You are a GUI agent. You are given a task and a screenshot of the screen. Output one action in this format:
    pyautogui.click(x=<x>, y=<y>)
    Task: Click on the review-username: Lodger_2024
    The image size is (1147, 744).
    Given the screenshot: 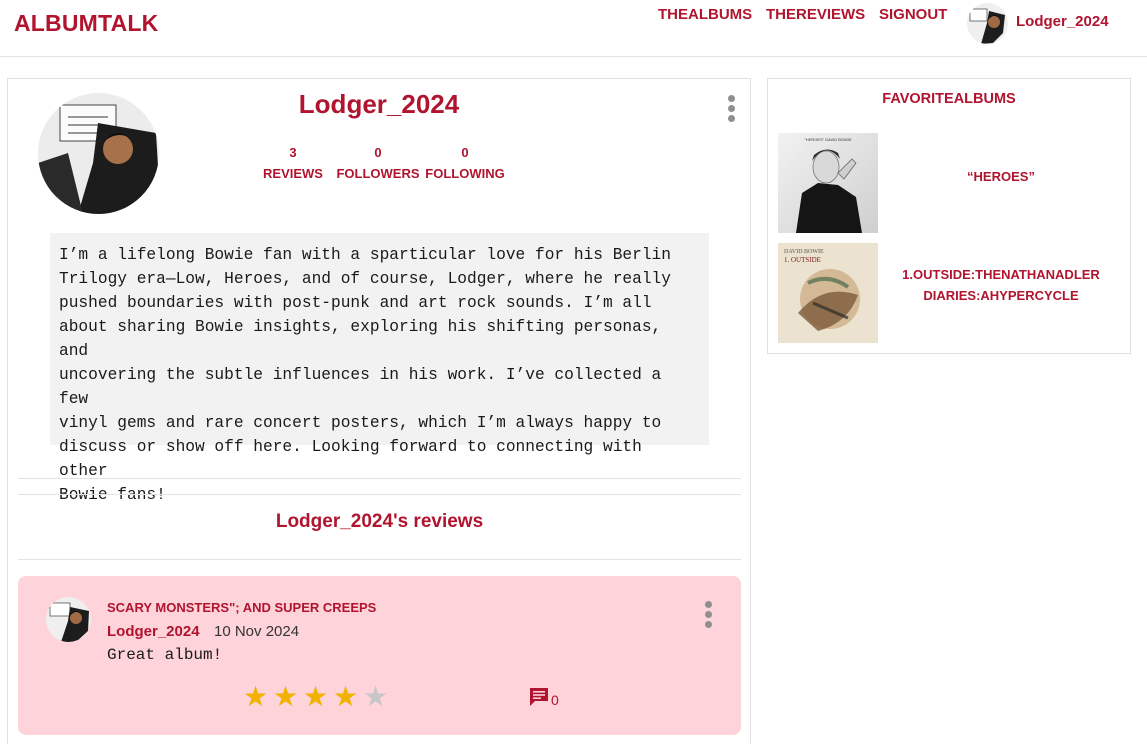 What is the action you would take?
    pyautogui.click(x=153, y=631)
    